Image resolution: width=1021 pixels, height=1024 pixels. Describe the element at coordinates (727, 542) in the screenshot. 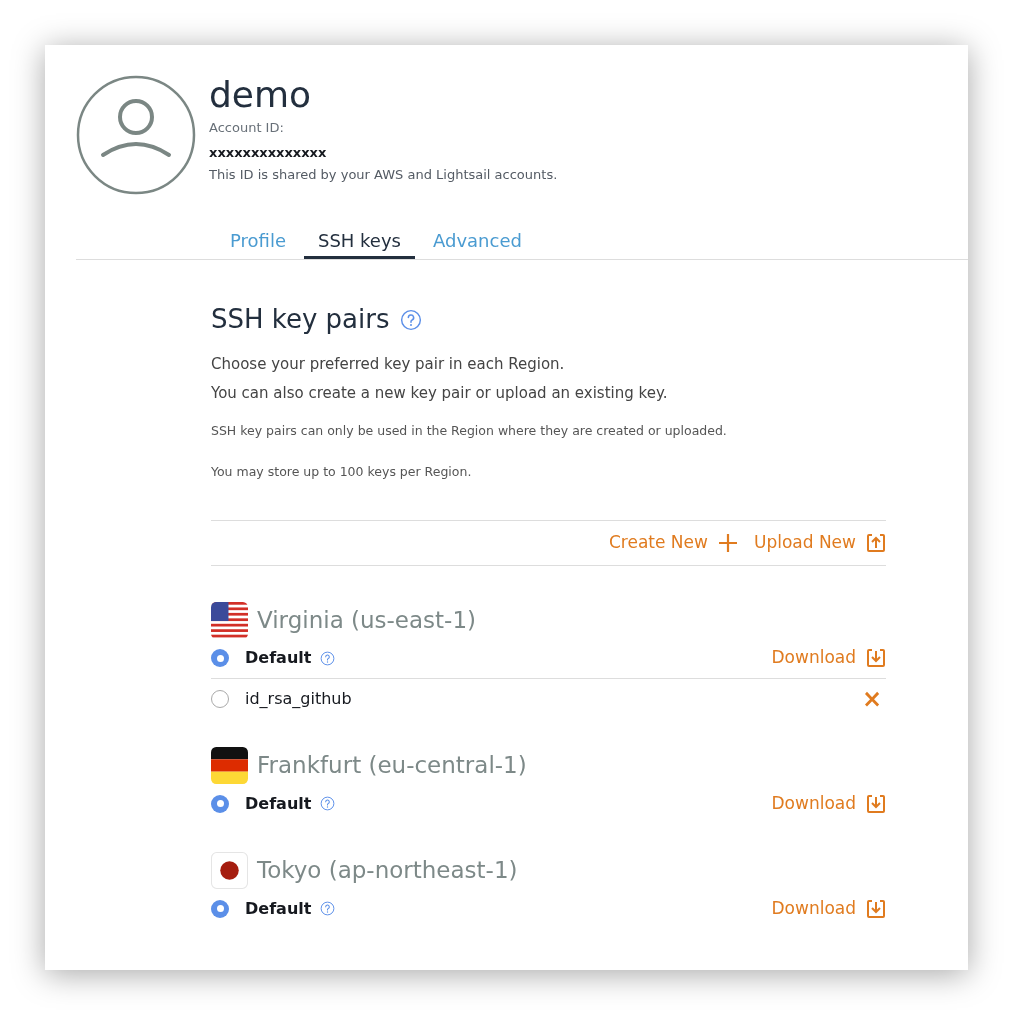

I see `plus-icon` at that location.